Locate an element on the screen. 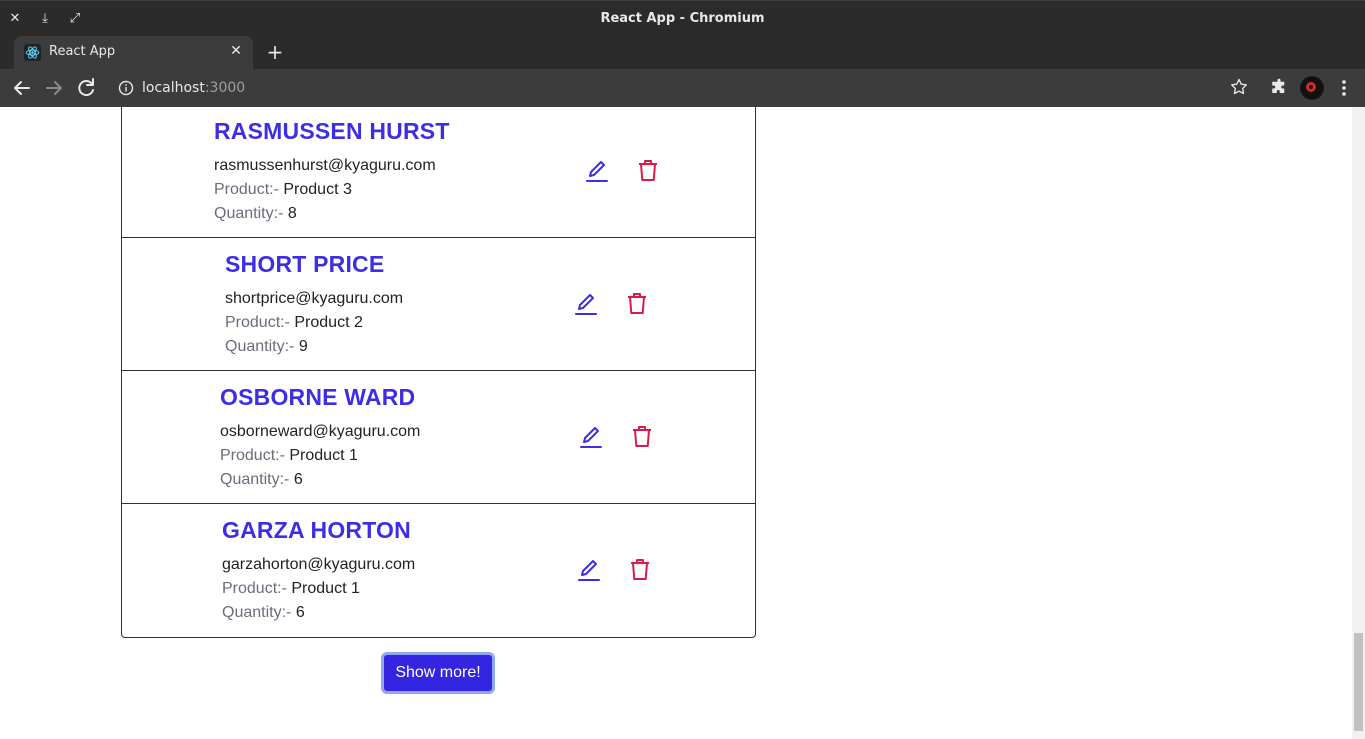 This screenshot has width=1365, height=739. show-more-button: Show more! is located at coordinates (438, 673).